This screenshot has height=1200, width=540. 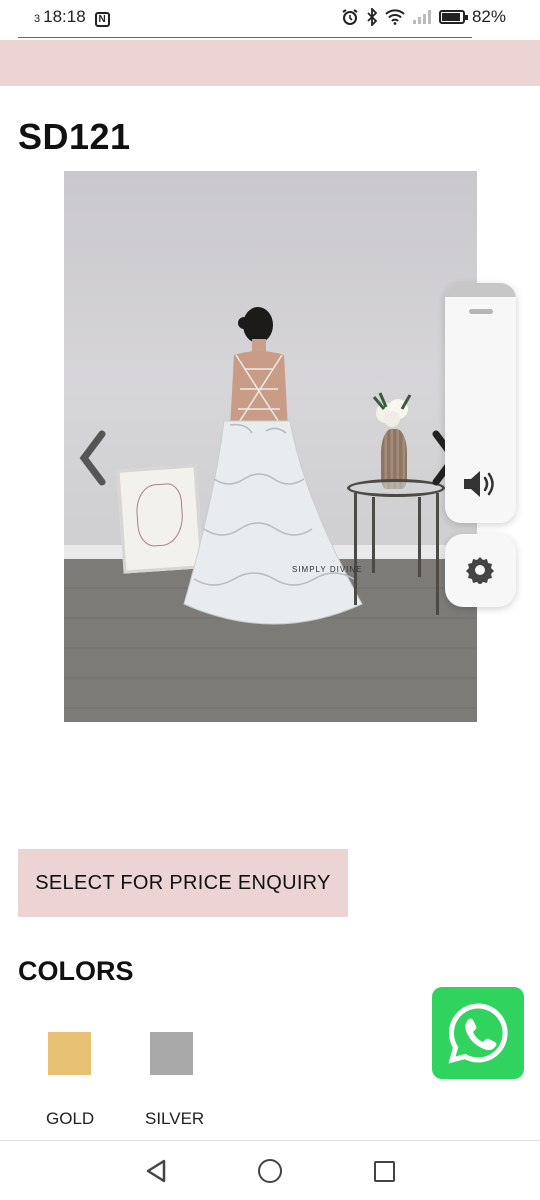 I want to click on battery-icon, so click(x=453, y=17).